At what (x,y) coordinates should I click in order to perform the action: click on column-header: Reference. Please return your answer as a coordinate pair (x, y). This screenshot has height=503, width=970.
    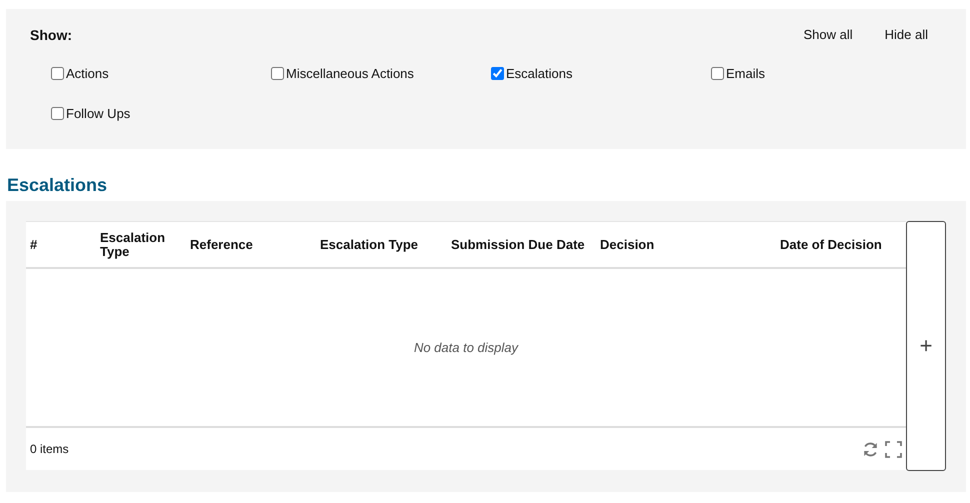
    Looking at the image, I should click on (221, 244).